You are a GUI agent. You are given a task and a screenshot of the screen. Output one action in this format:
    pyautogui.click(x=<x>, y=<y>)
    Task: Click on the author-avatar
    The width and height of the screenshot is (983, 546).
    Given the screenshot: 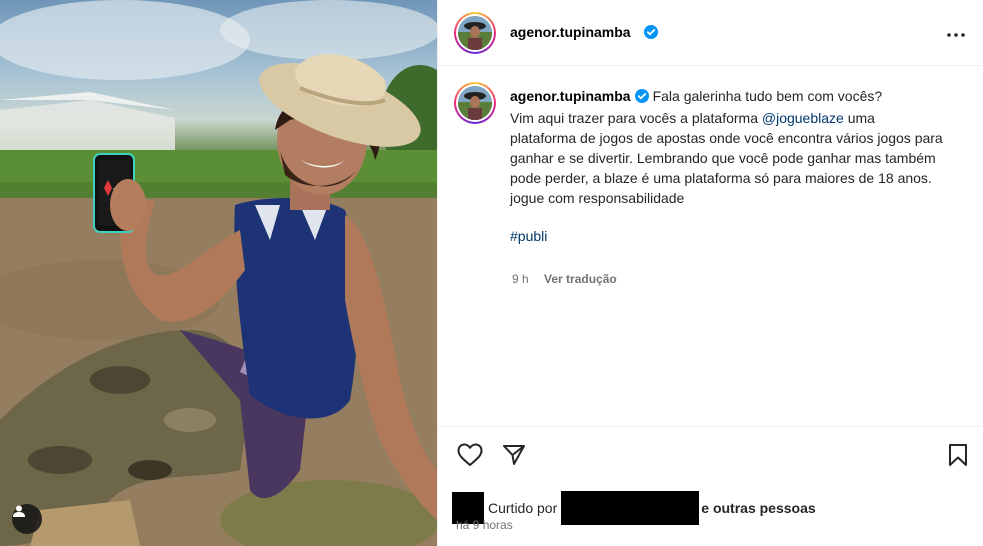 What is the action you would take?
    pyautogui.click(x=475, y=33)
    